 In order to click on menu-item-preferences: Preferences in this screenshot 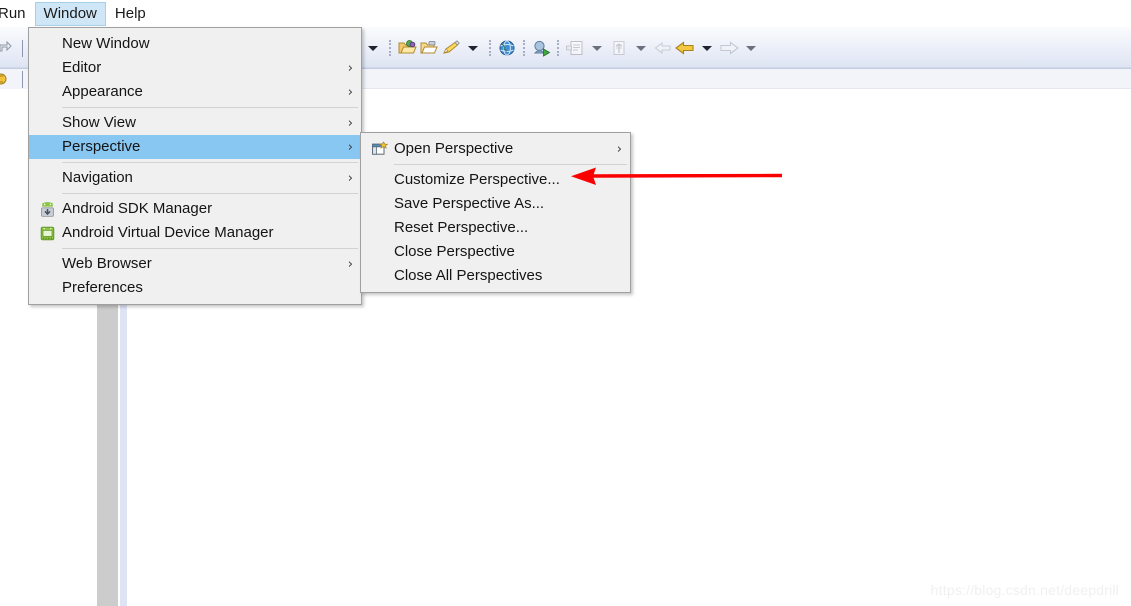, I will do `click(195, 288)`.